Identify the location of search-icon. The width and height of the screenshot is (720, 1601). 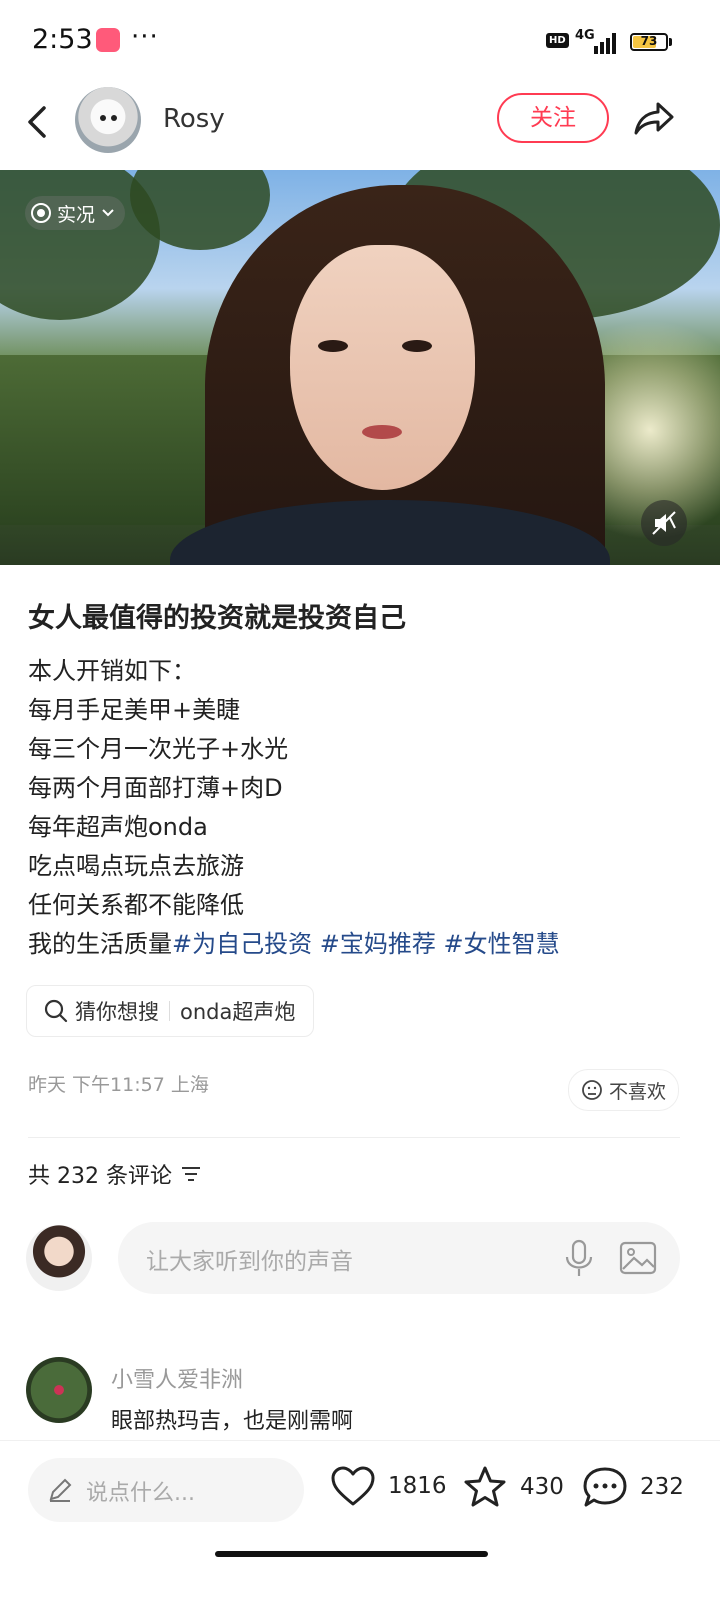
(56, 1011).